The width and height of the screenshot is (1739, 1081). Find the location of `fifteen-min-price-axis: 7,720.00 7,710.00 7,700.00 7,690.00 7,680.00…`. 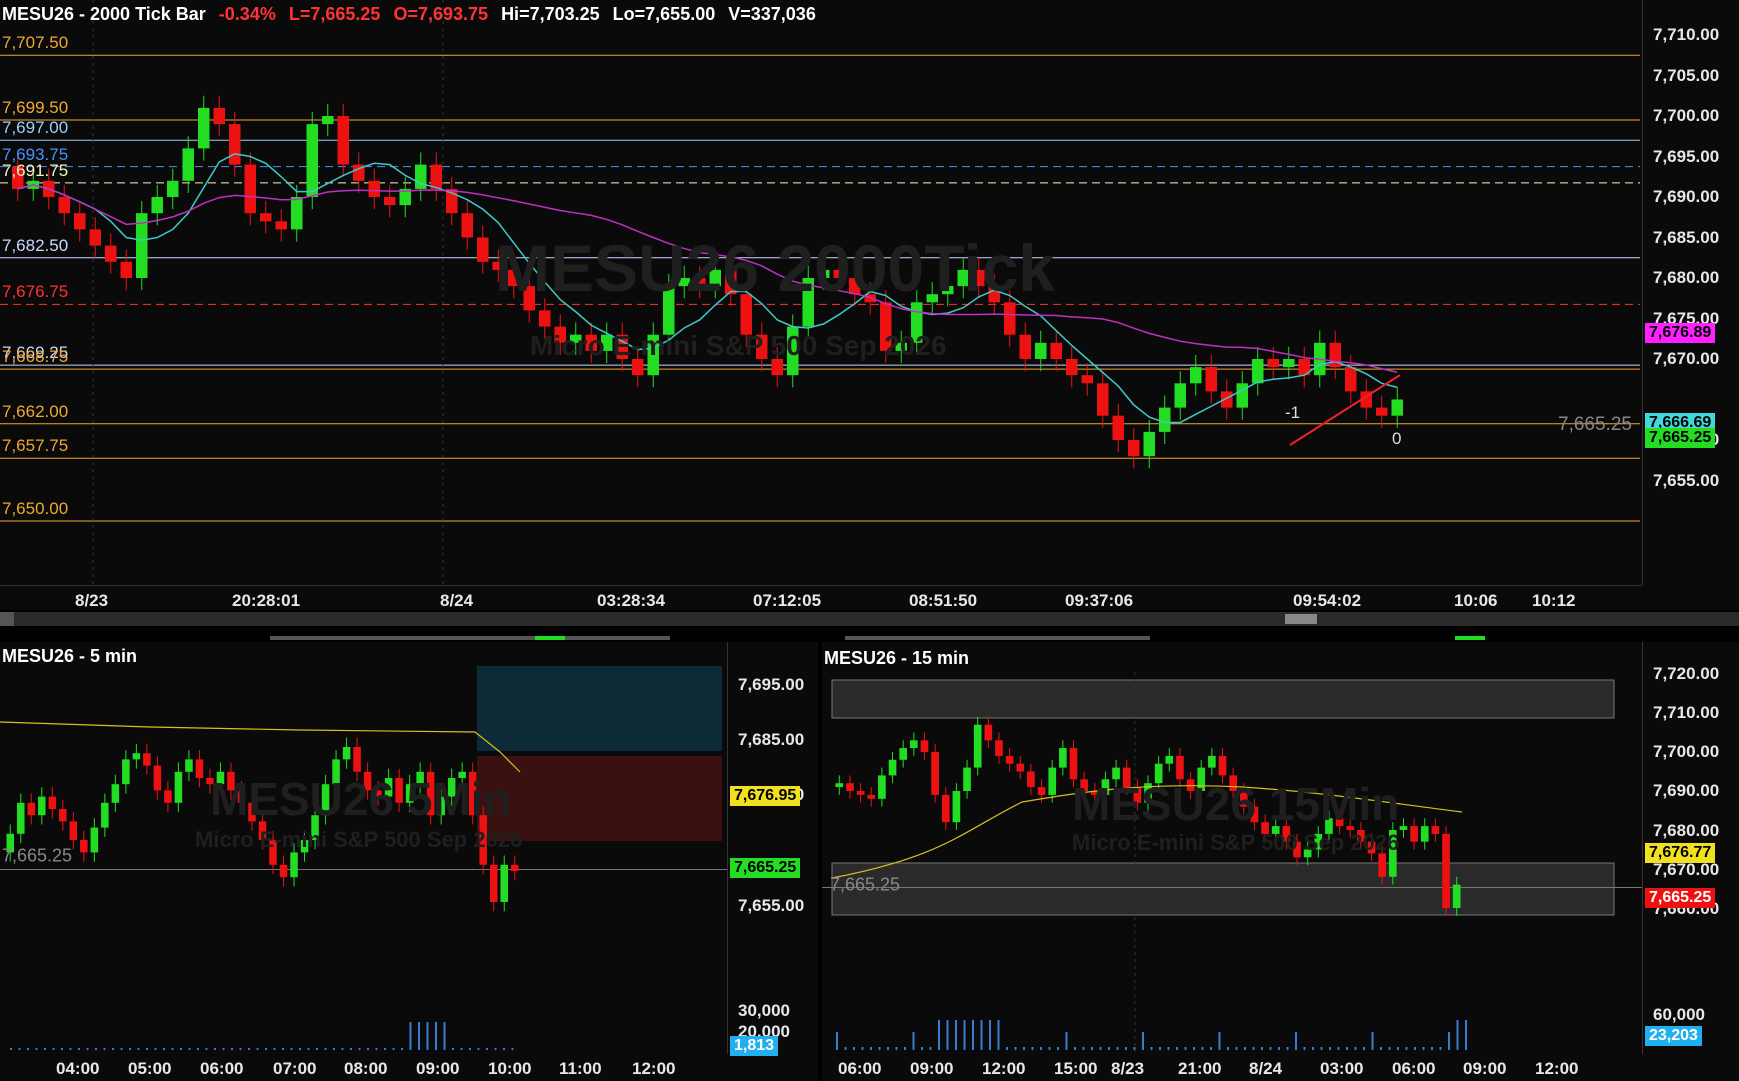

fifteen-min-price-axis: 7,720.00 7,710.00 7,700.00 7,690.00 7,680.00… is located at coordinates (1690, 848).